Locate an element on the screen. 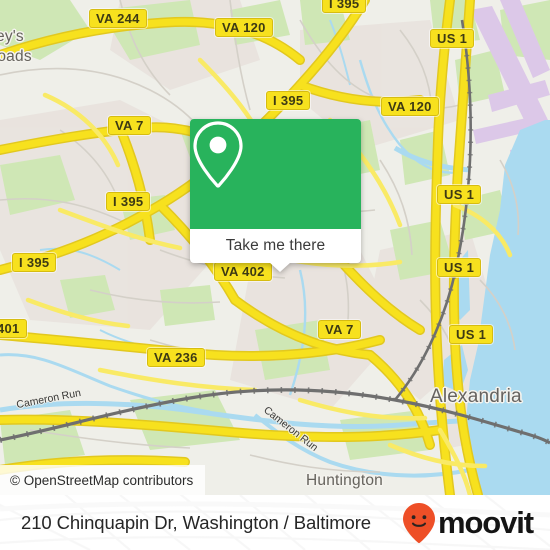 The height and width of the screenshot is (550, 550). moovit-brand: moovit is located at coordinates (468, 523).